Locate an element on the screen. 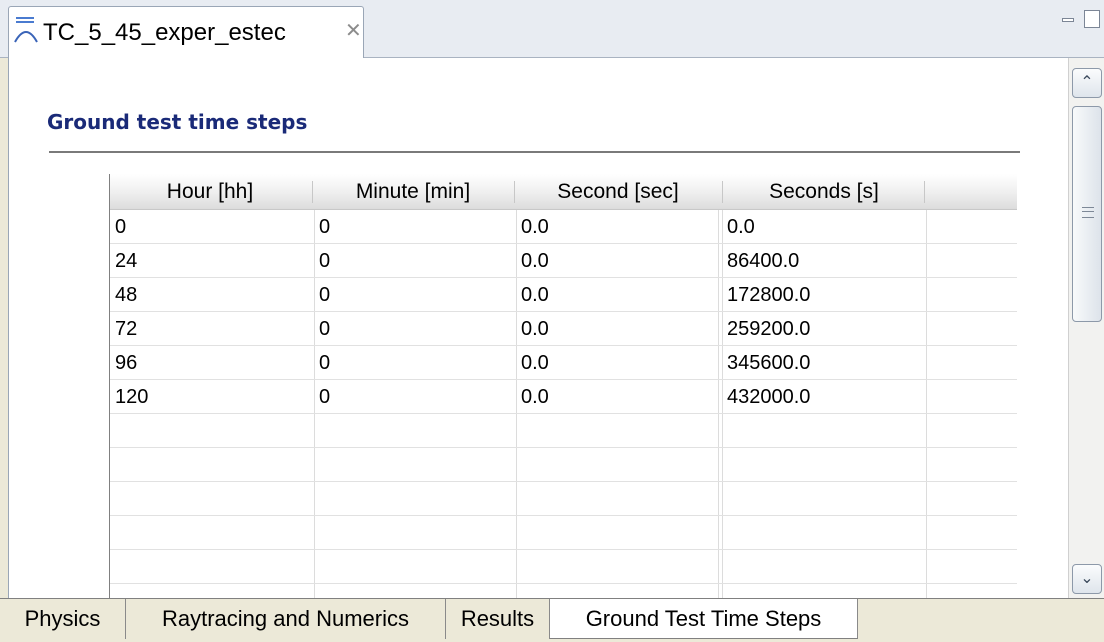 The width and height of the screenshot is (1104, 642). table-row: 0 0 0.0 0.0 is located at coordinates (563, 227).